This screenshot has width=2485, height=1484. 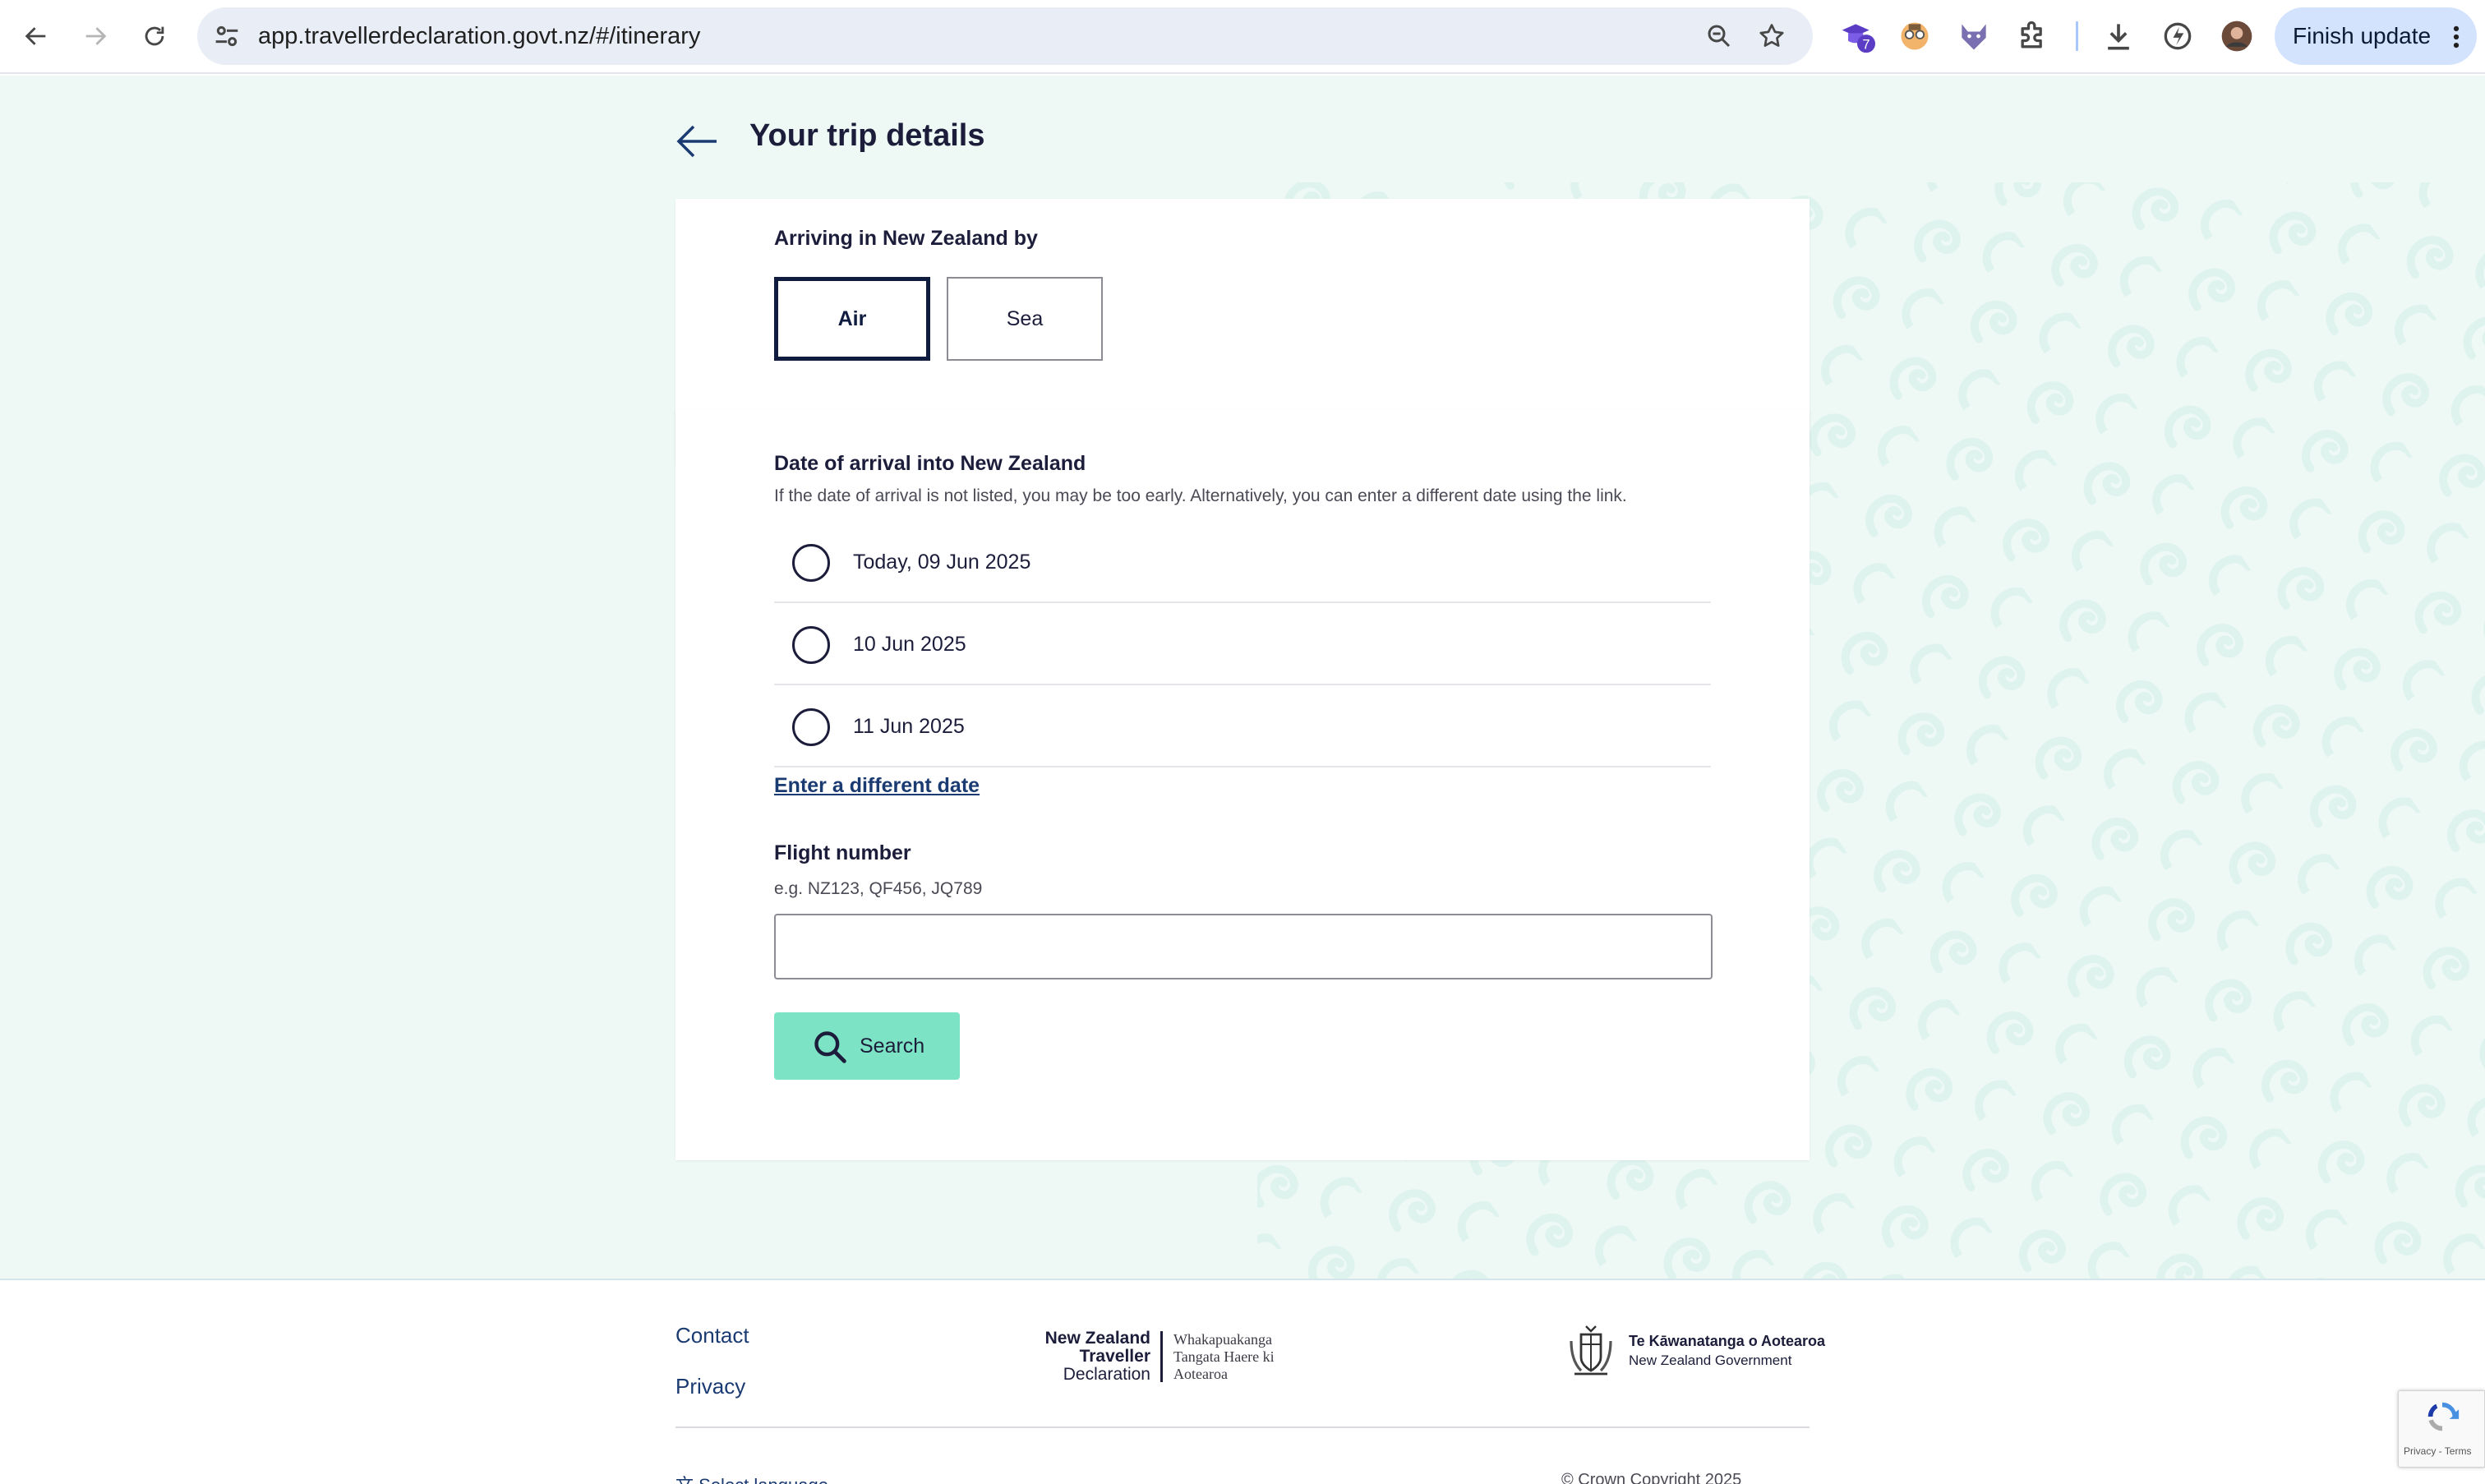 What do you see at coordinates (1097, 1338) in the screenshot?
I see `logo-line-1: New Zealand` at bounding box center [1097, 1338].